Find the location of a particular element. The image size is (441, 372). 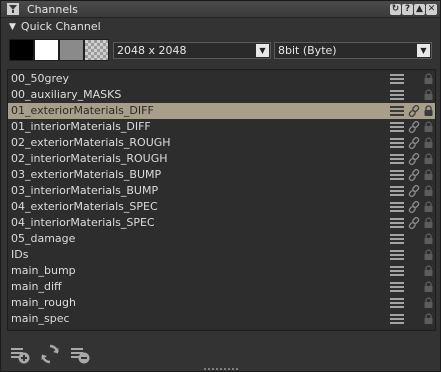

channel-row: 04_exteriorMaterials_SPEC is located at coordinates (221, 207).